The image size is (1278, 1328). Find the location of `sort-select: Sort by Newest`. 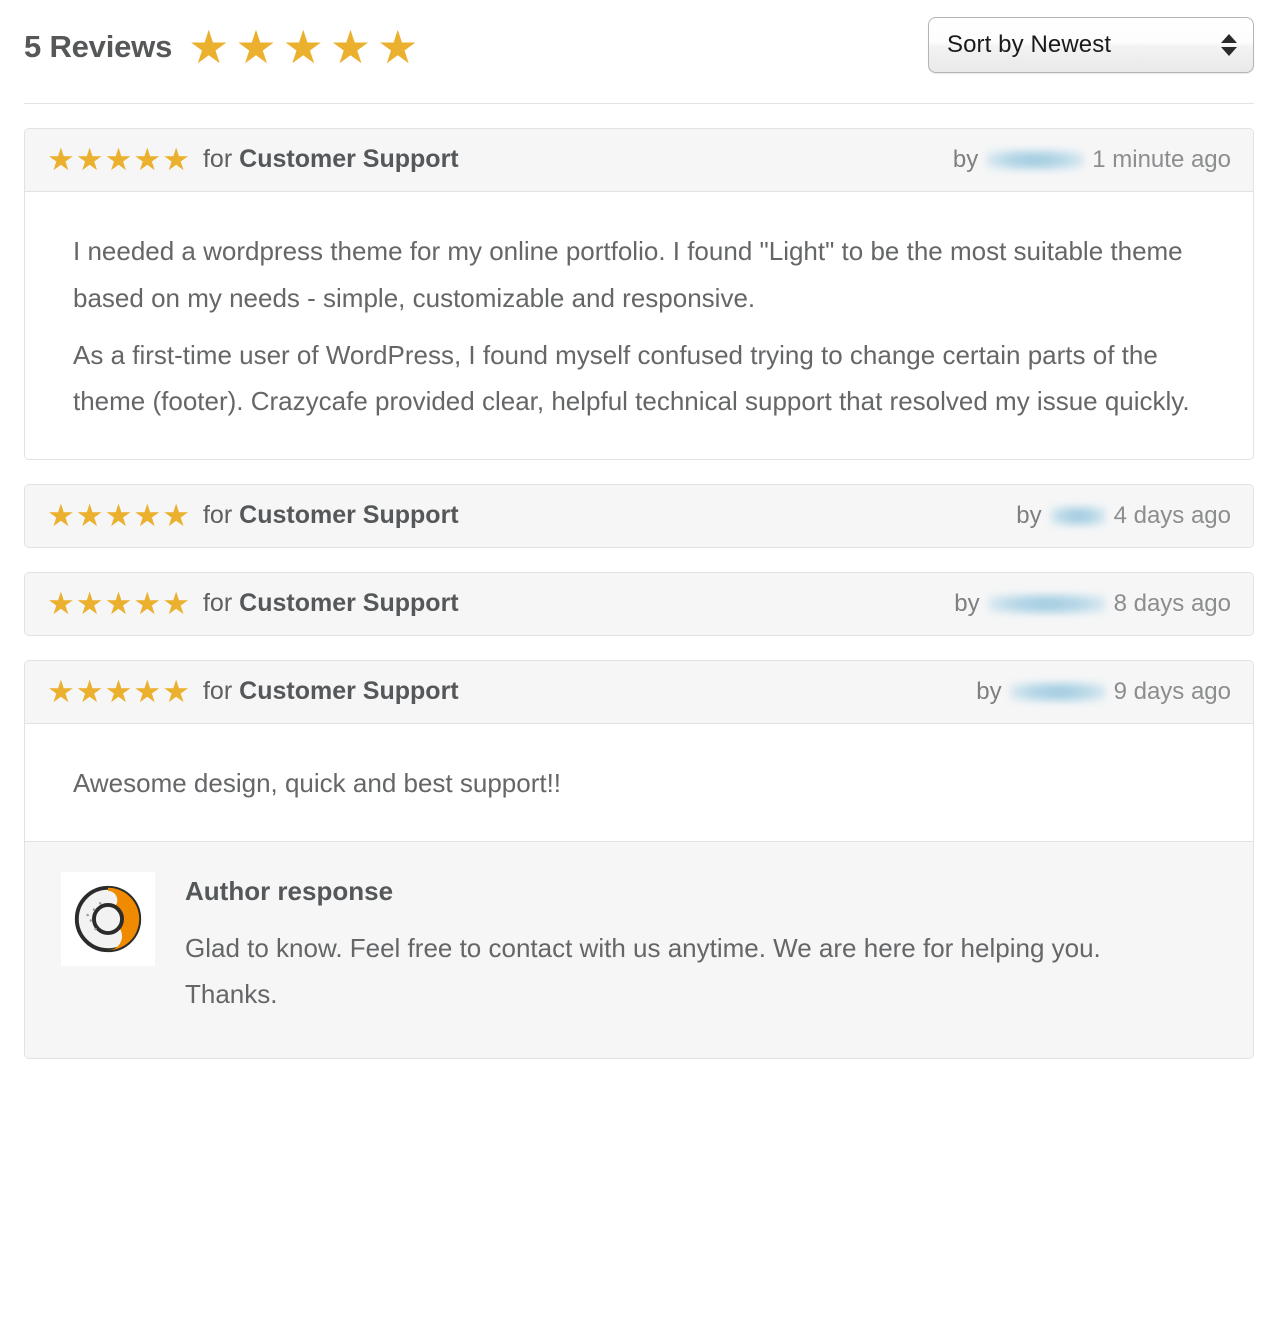

sort-select: Sort by Newest is located at coordinates (1091, 45).